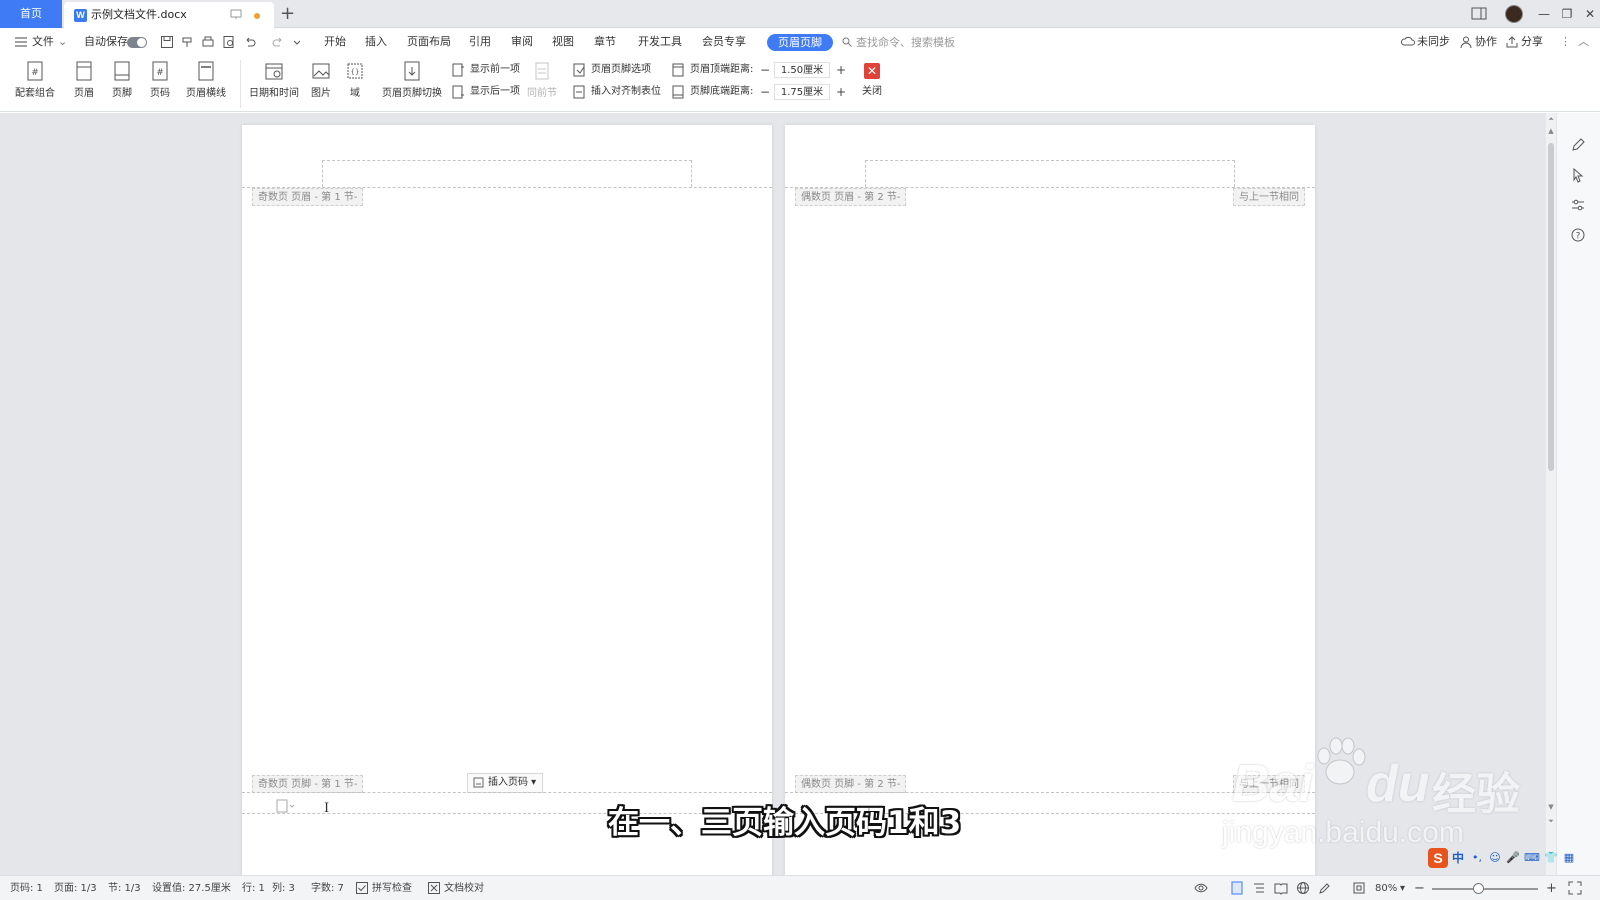 This screenshot has width=1600, height=900. What do you see at coordinates (84, 79) in the screenshot?
I see `header-button: 页眉` at bounding box center [84, 79].